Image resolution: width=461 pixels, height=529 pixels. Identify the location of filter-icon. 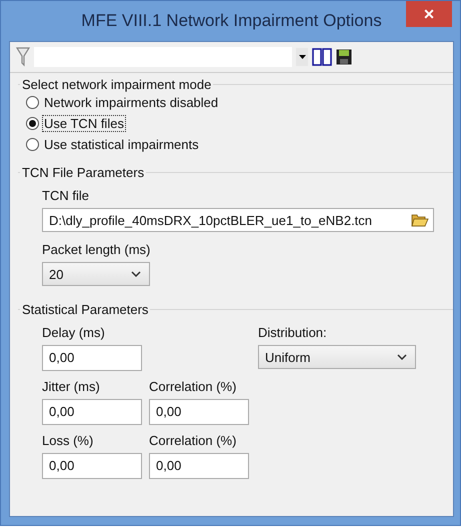
(23, 57).